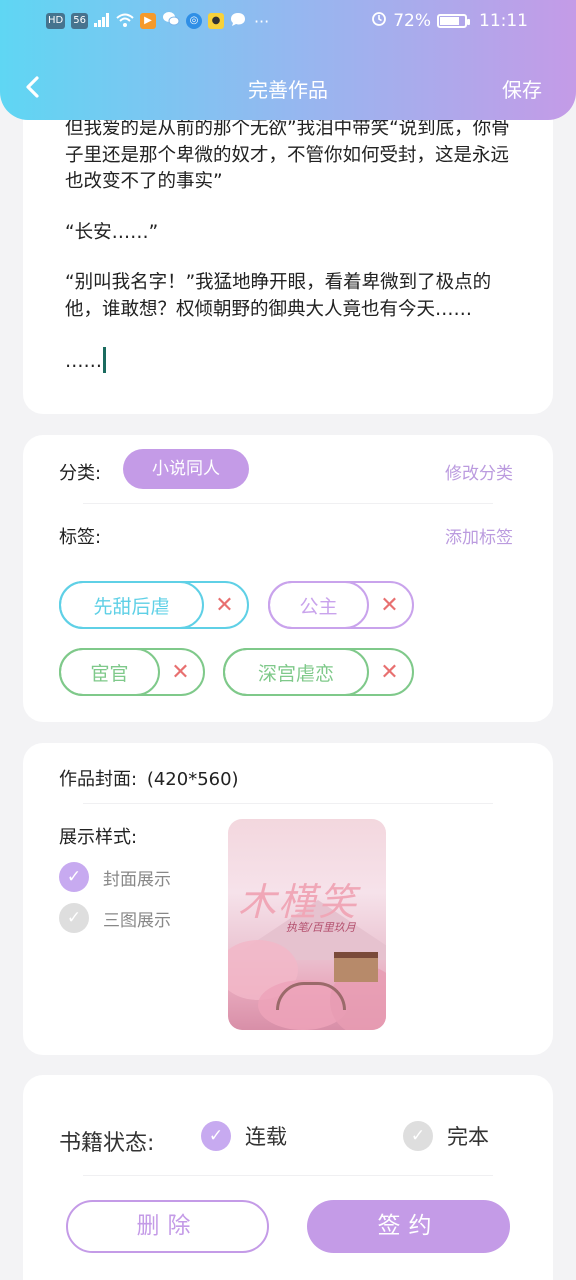 The width and height of the screenshot is (576, 1280). I want to click on display-option-cover: ✓ 封面展示, so click(115, 877).